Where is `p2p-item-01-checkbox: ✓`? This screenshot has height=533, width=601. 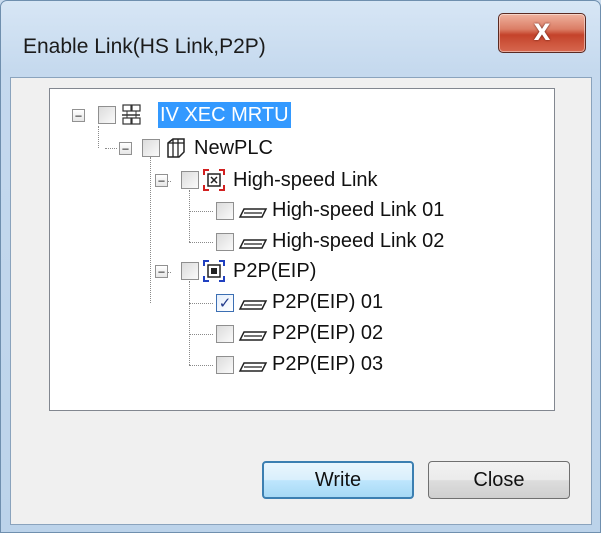
p2p-item-01-checkbox: ✓ is located at coordinates (225, 303).